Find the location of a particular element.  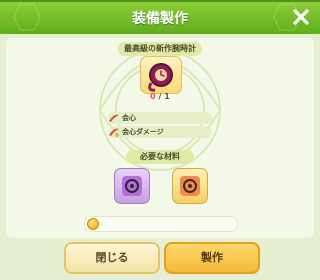

stat-label: 会心 is located at coordinates (129, 118).